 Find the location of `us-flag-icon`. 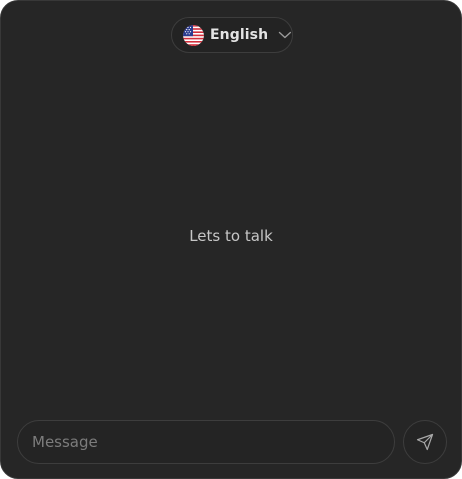

us-flag-icon is located at coordinates (193, 35).